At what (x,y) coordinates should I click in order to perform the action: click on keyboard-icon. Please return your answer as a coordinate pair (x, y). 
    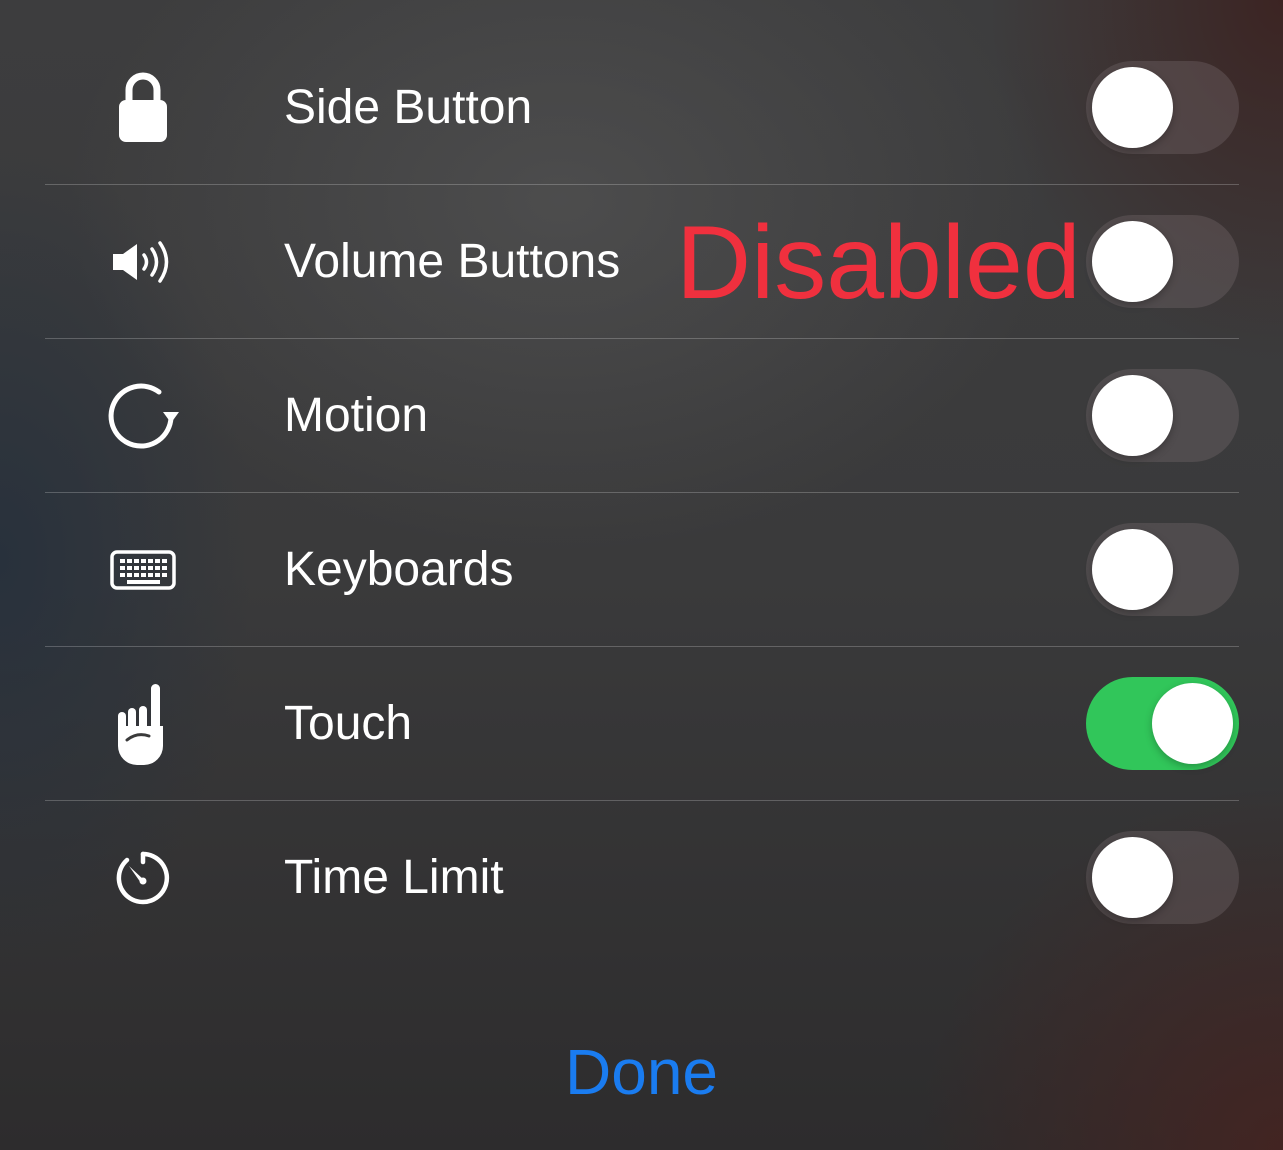
    Looking at the image, I should click on (143, 570).